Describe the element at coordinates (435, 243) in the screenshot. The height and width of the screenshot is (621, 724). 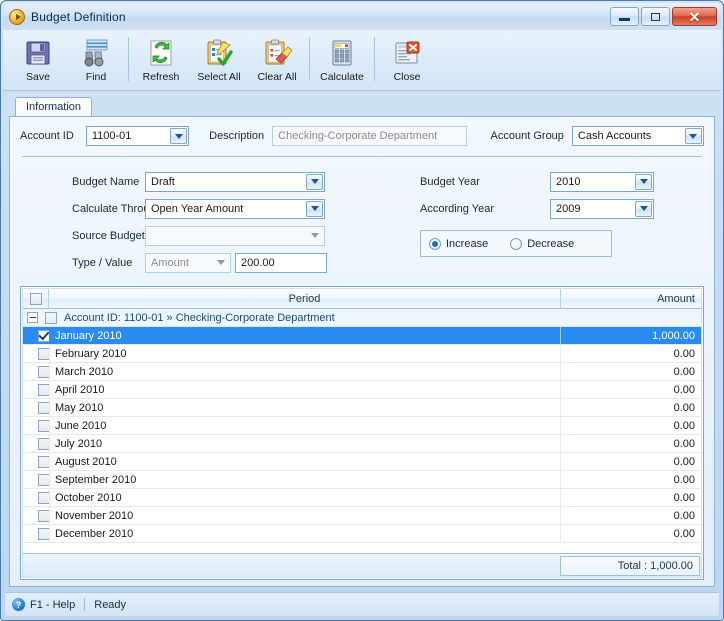
I see `radio-selected-icon` at that location.